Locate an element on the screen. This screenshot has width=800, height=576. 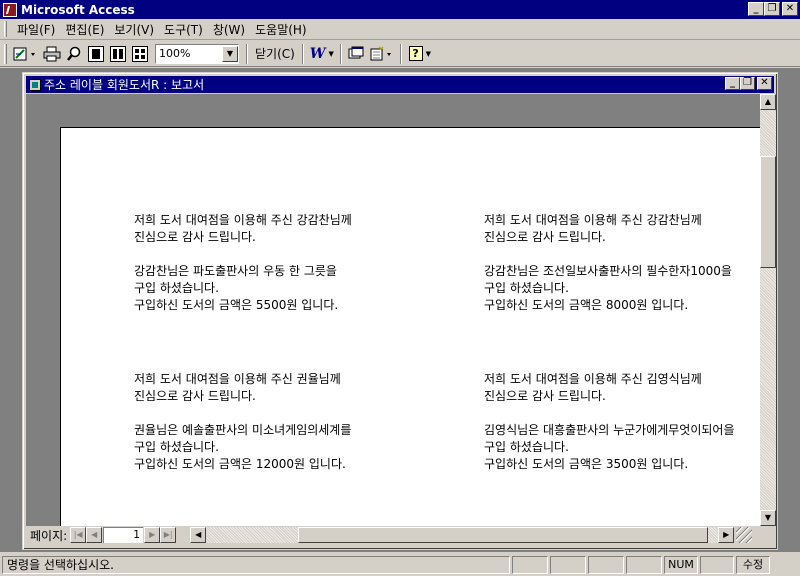
vertical-scroll-thumb is located at coordinates (768, 212).